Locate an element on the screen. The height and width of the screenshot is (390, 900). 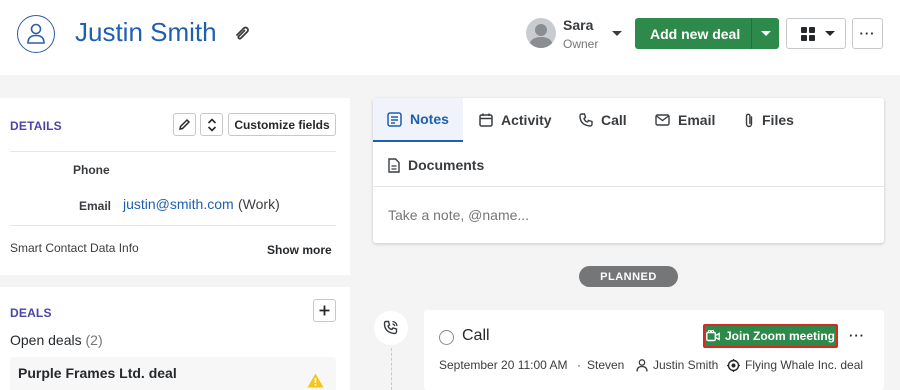
activity-date: September 20 11:00 AM is located at coordinates (503, 365).